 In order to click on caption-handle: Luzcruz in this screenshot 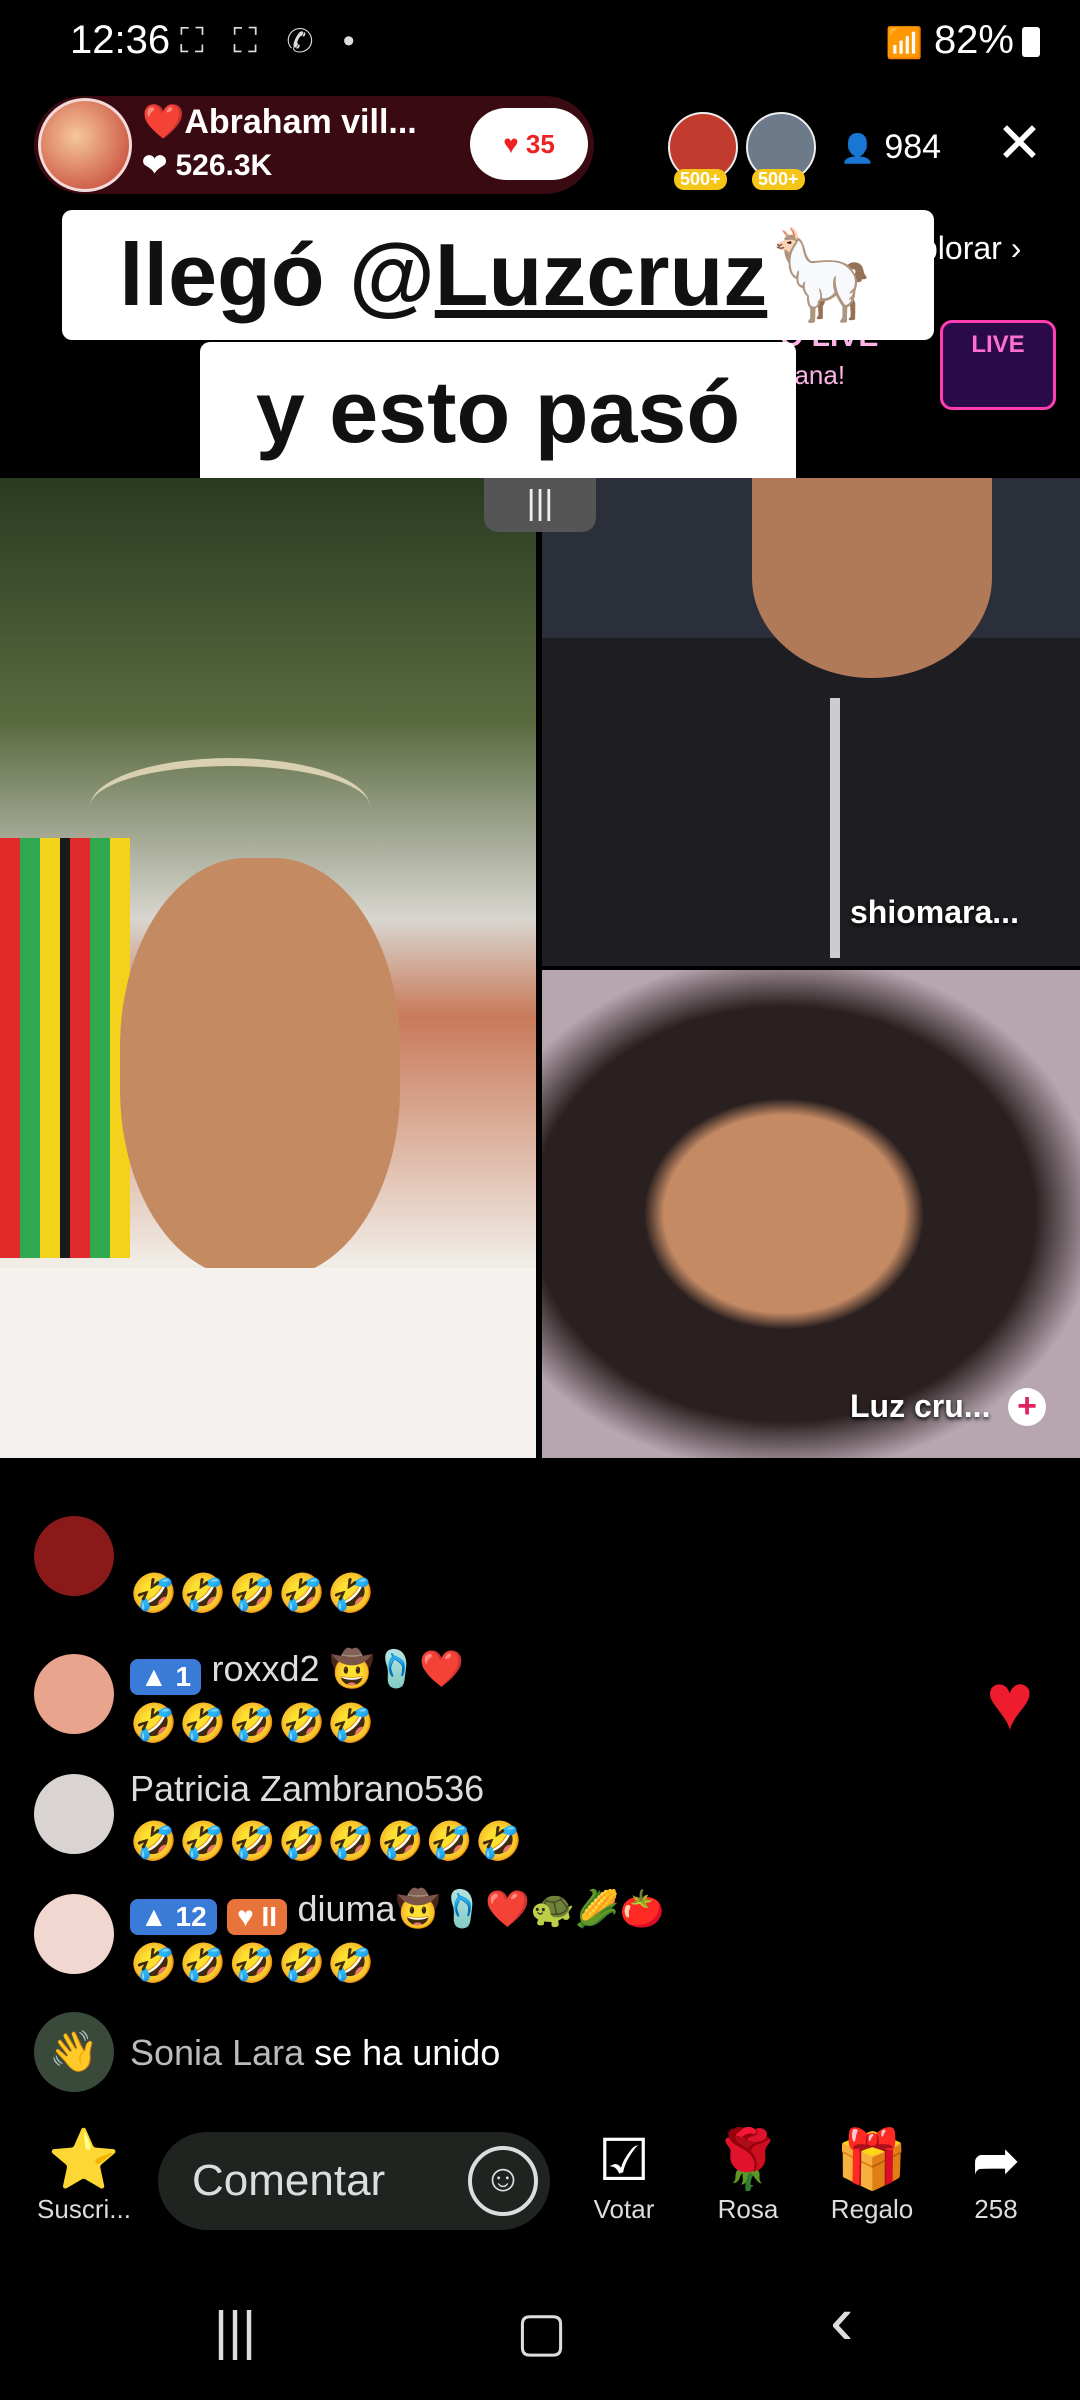, I will do `click(601, 274)`.